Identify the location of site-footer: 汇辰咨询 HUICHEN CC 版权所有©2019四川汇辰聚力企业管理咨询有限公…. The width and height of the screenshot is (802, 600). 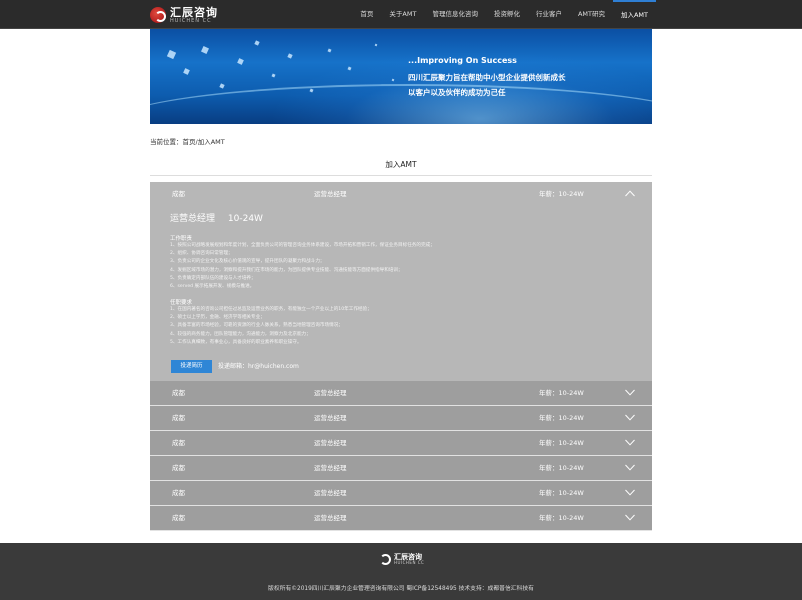
(401, 571).